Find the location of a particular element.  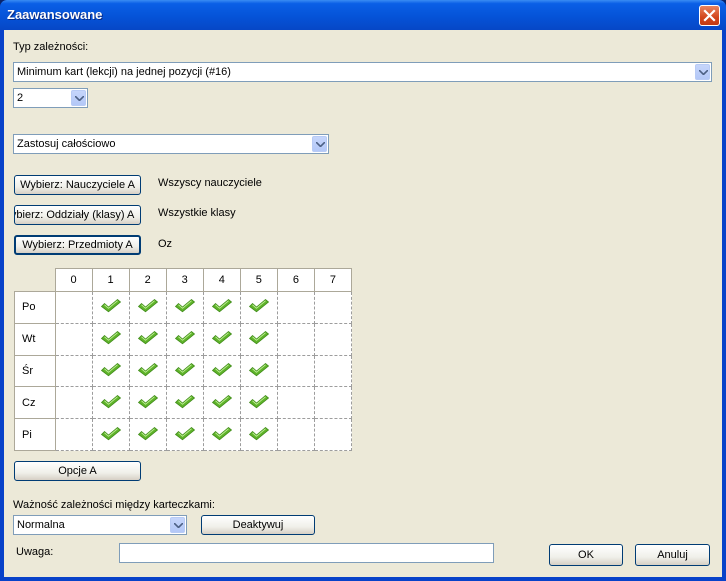

close-button is located at coordinates (709, 15).